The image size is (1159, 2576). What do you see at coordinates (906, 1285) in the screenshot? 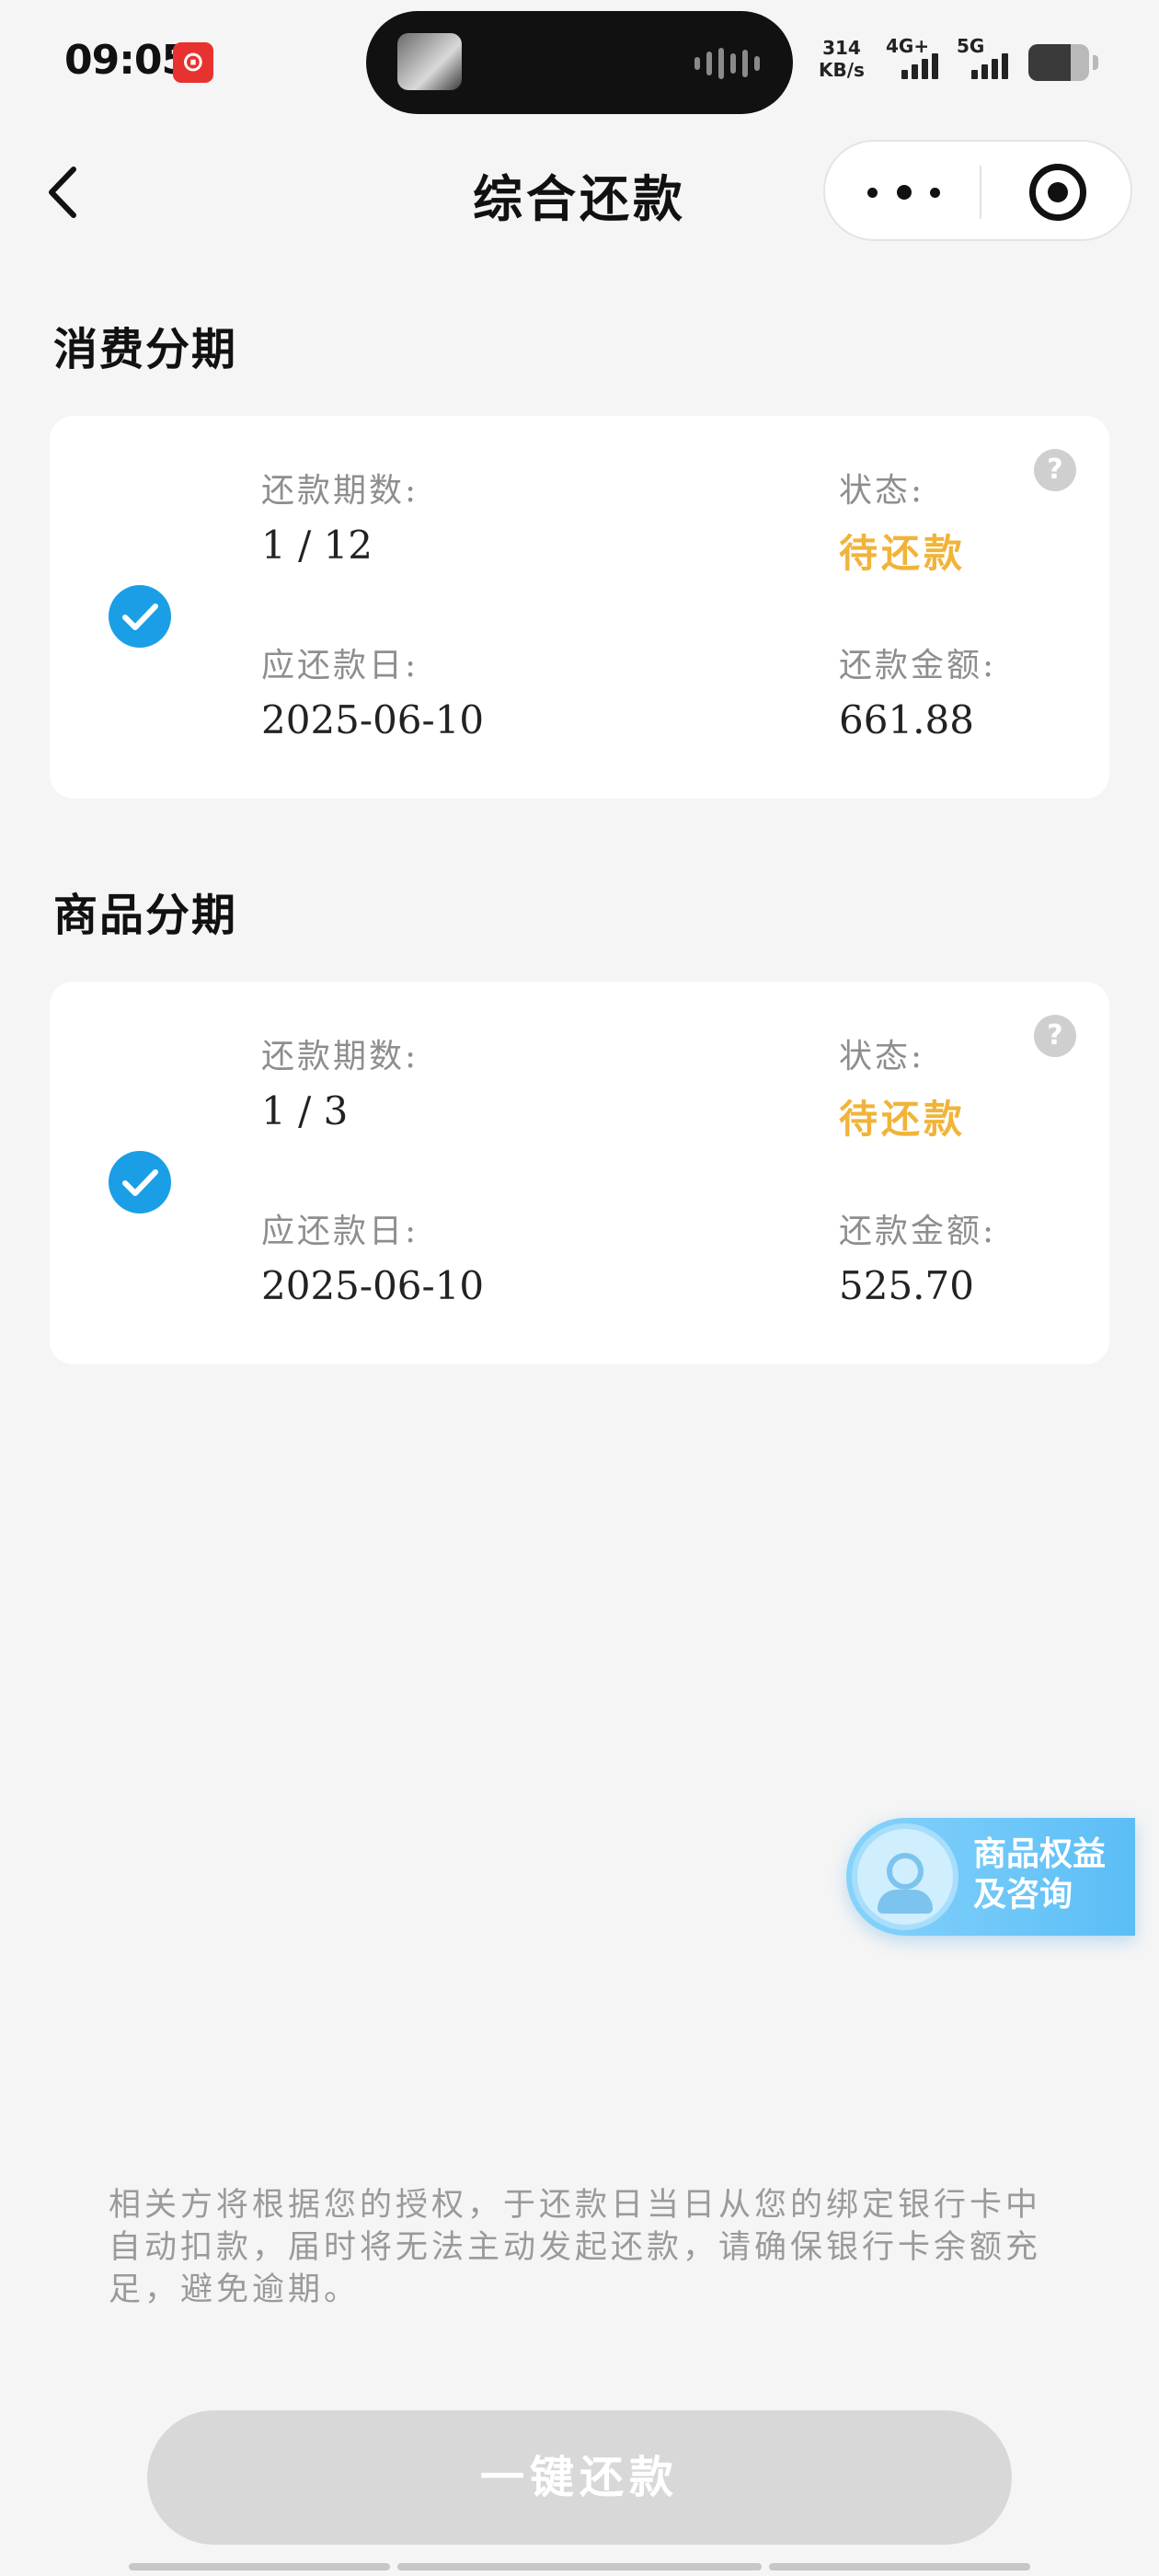
I see `amount-value: 525.70` at bounding box center [906, 1285].